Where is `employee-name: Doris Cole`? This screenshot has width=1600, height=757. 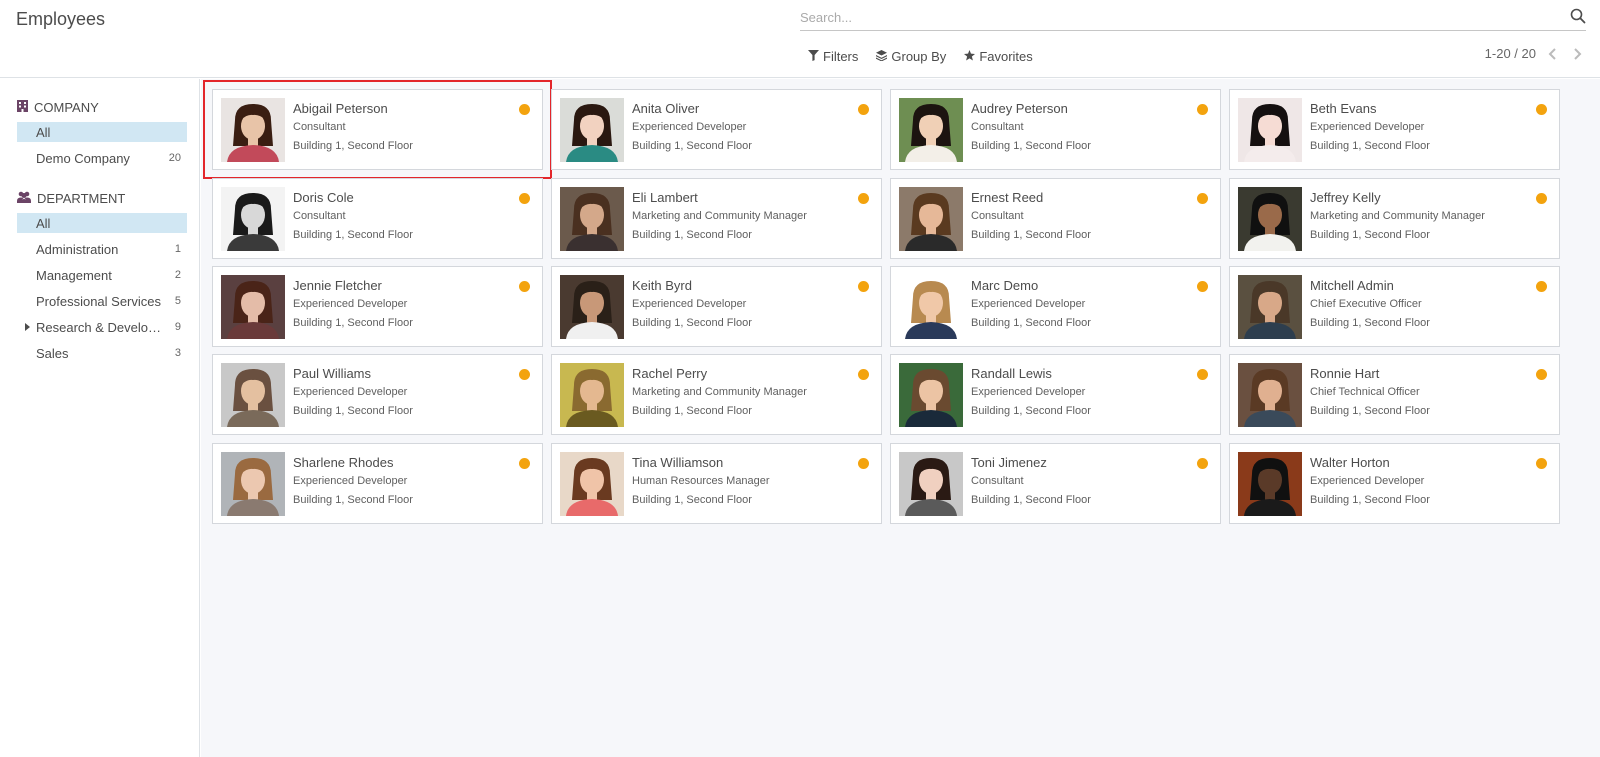 employee-name: Doris Cole is located at coordinates (323, 197).